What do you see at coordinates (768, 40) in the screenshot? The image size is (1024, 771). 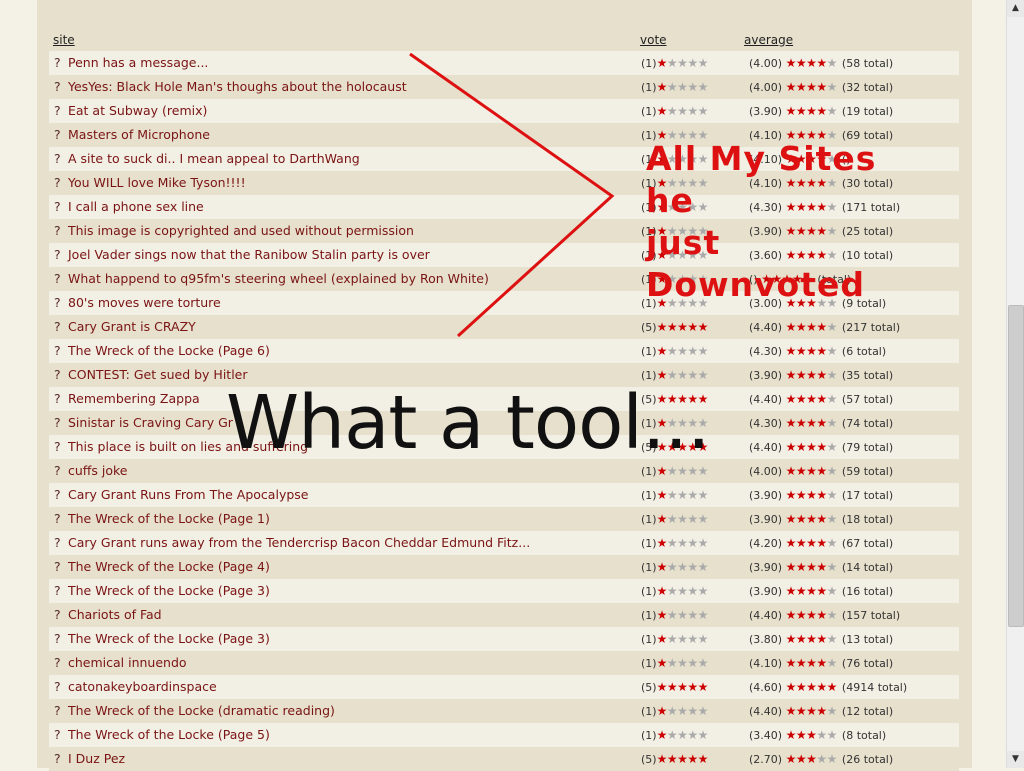 I see `sort-by-average-link: average` at bounding box center [768, 40].